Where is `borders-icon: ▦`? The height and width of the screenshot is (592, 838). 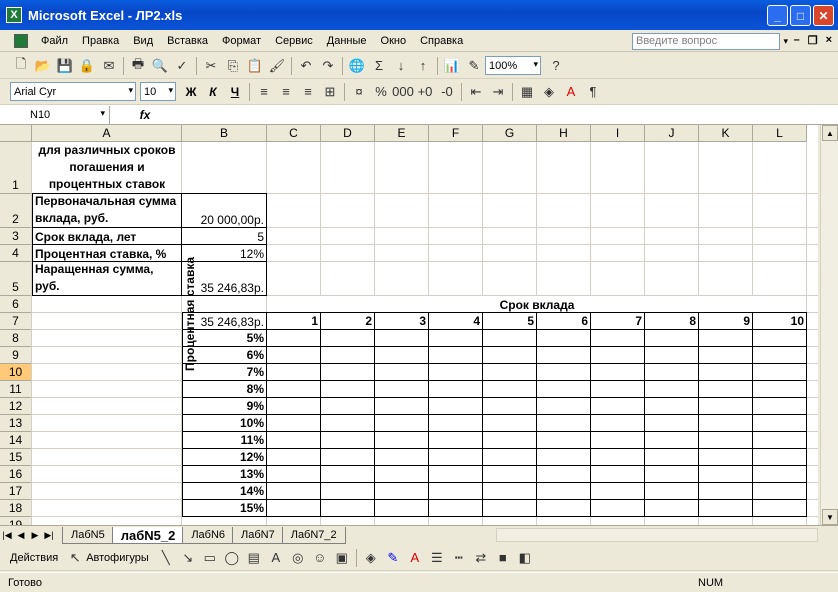
borders-icon: ▦ is located at coordinates (527, 92).